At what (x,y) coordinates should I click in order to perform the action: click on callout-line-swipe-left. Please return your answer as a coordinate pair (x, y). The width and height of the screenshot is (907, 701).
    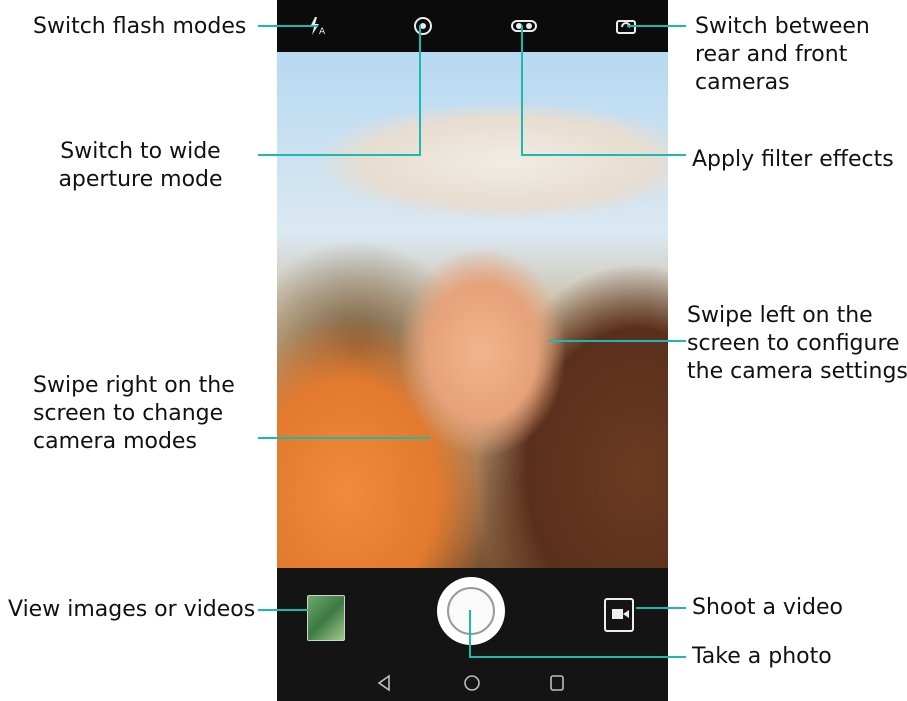
    Looking at the image, I should click on (617, 341).